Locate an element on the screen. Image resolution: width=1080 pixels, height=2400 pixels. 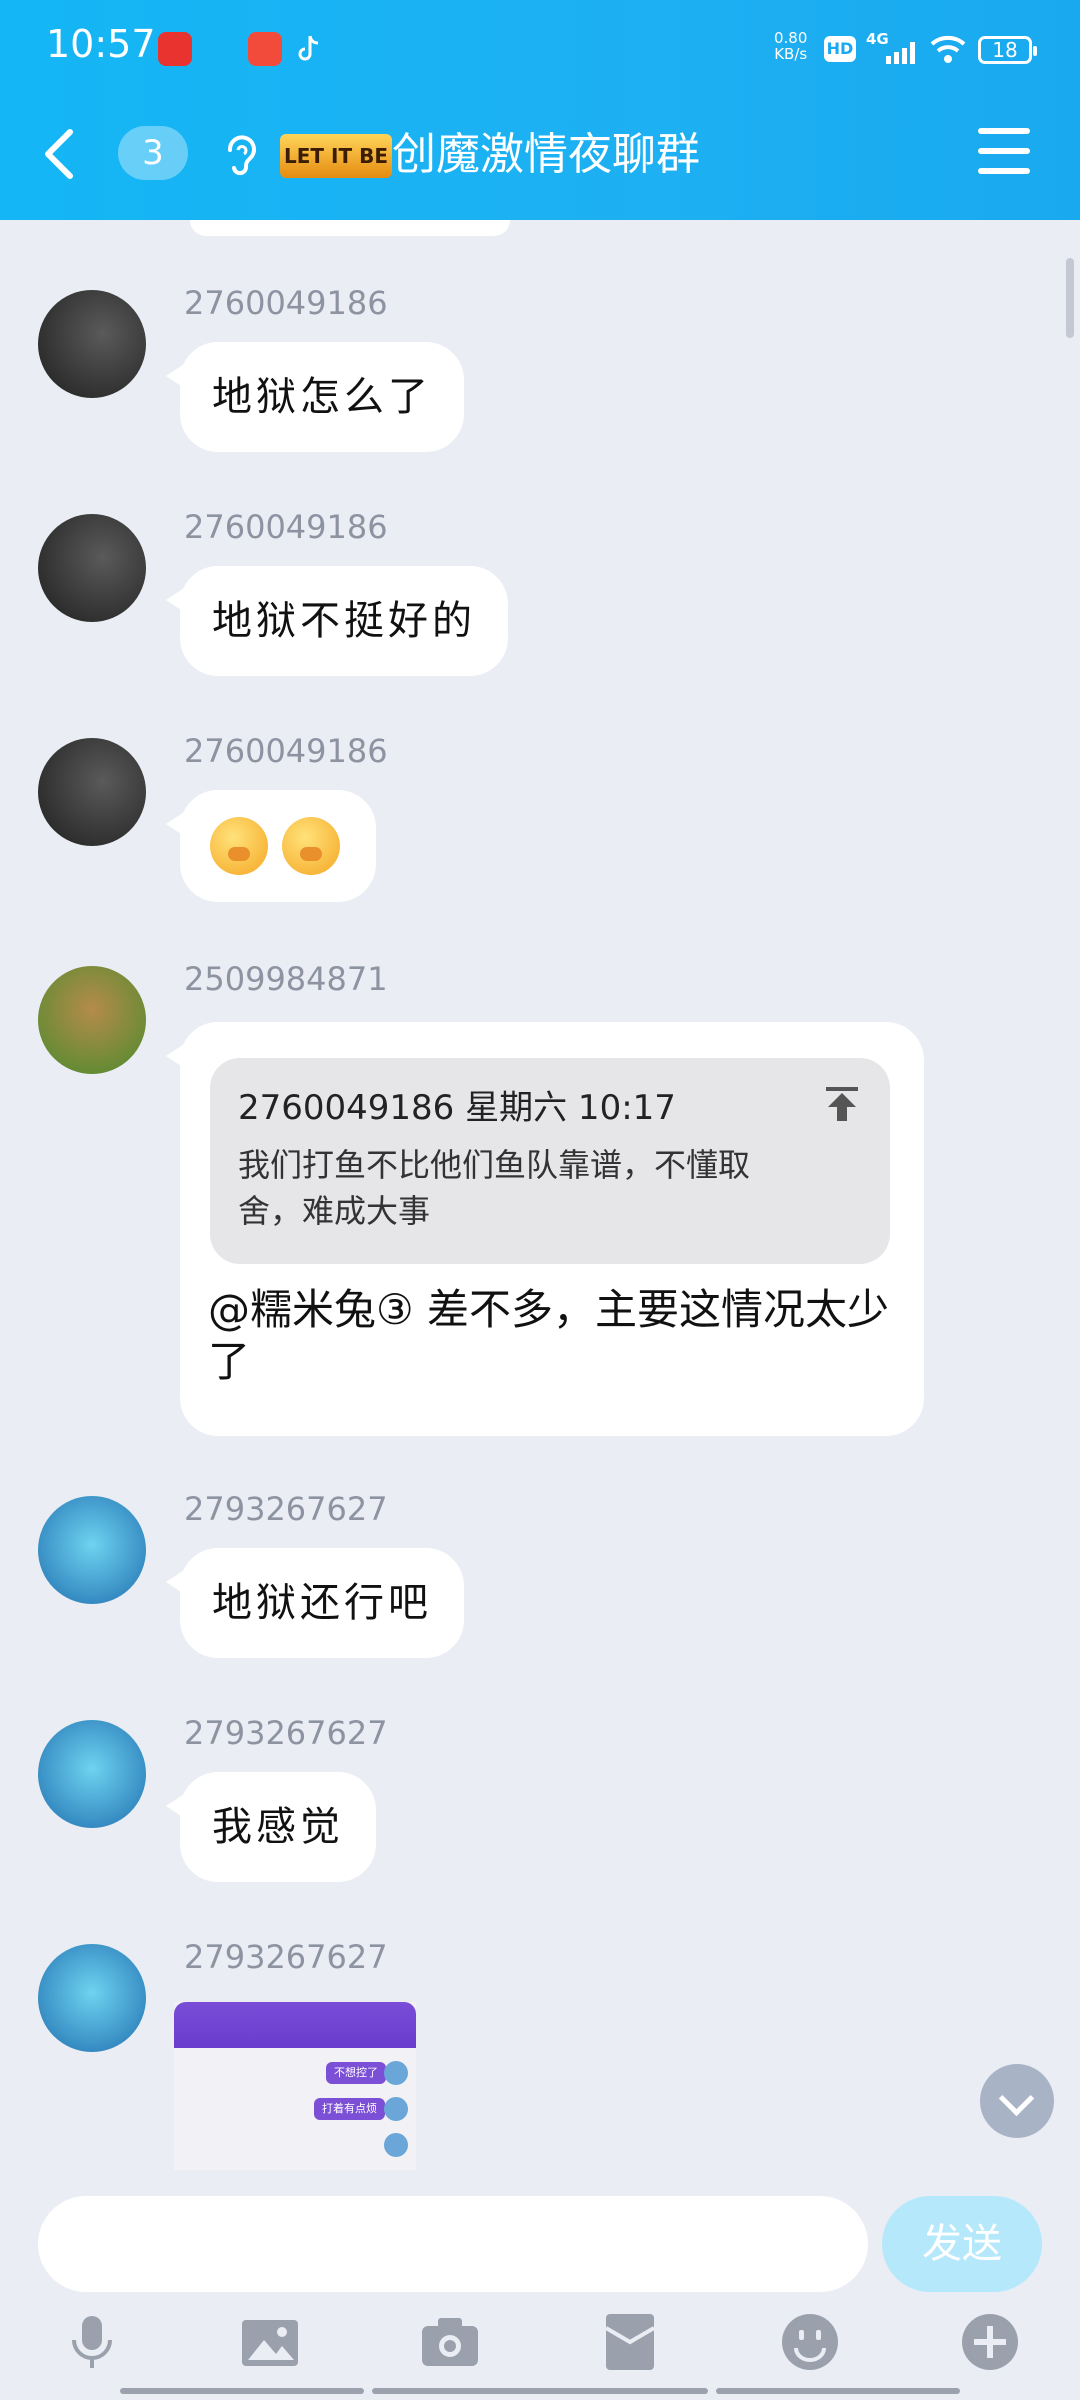
status-time: 10:57 is located at coordinates (101, 44).